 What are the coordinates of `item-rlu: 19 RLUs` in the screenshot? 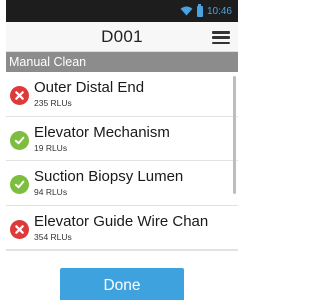 It's located at (51, 147).